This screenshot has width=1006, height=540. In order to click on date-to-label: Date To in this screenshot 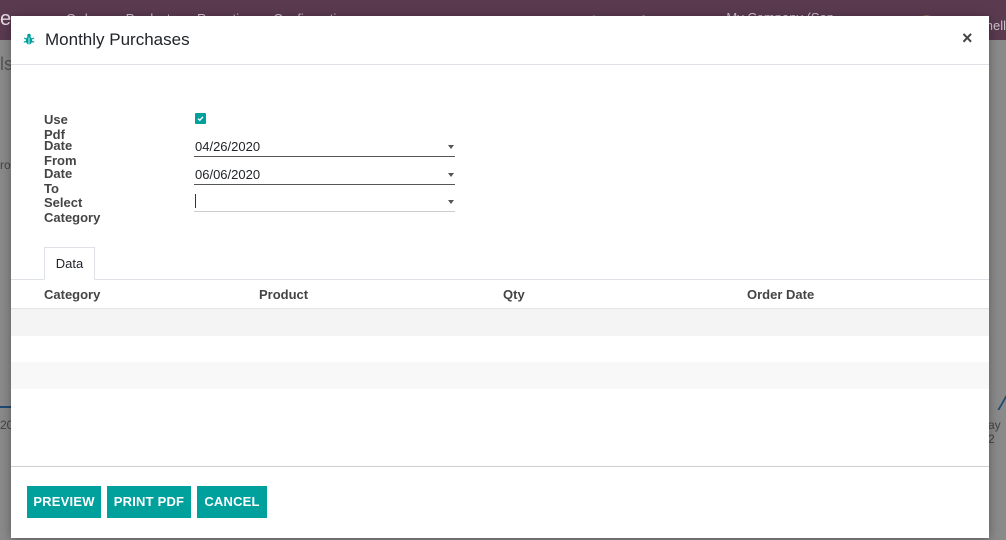, I will do `click(58, 181)`.